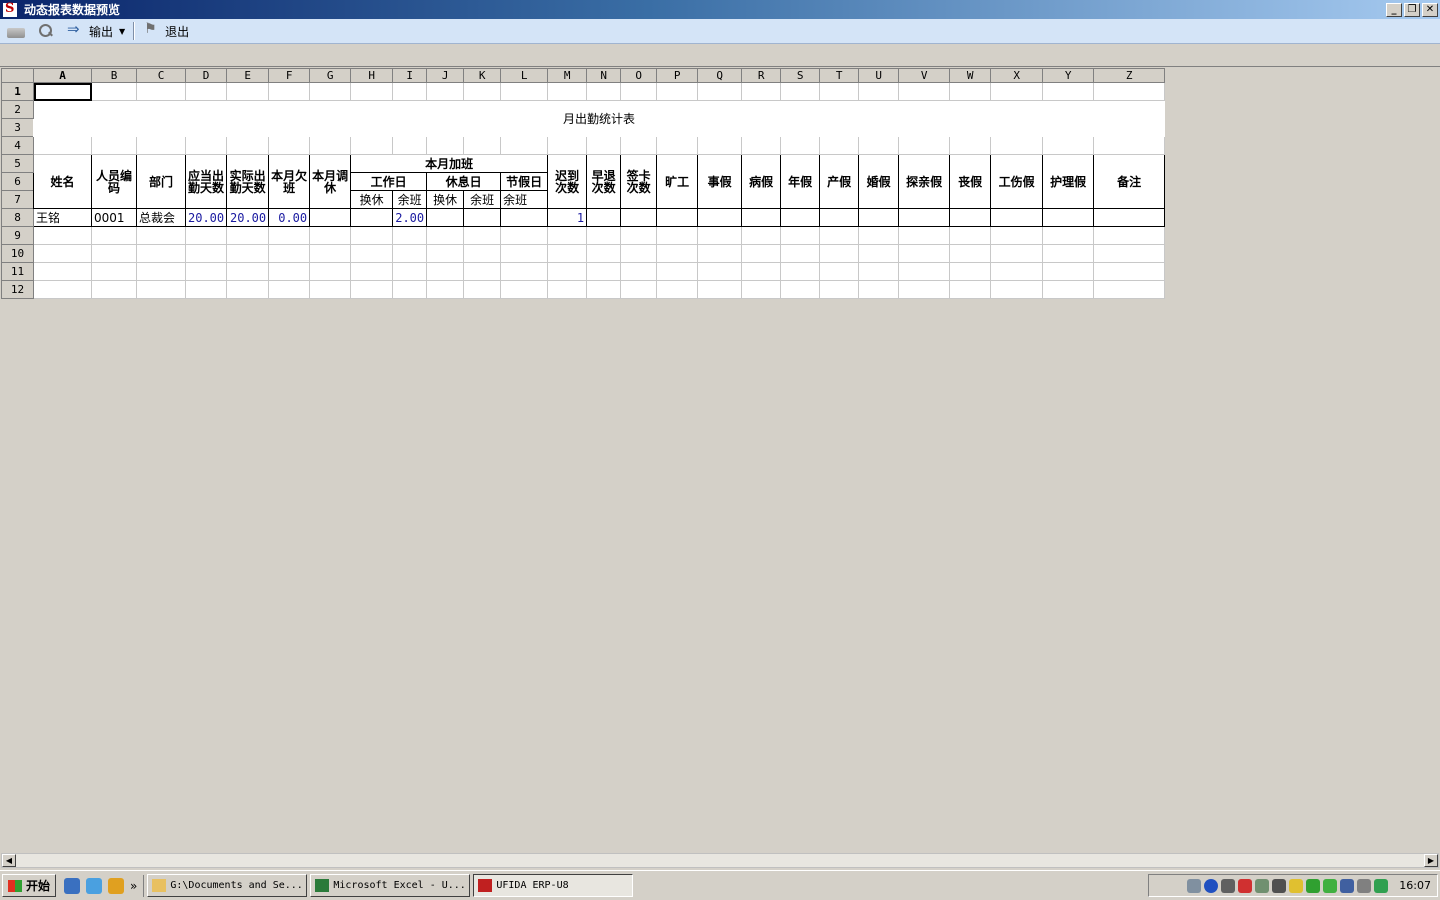  I want to click on settings-icon, so click(1364, 885).